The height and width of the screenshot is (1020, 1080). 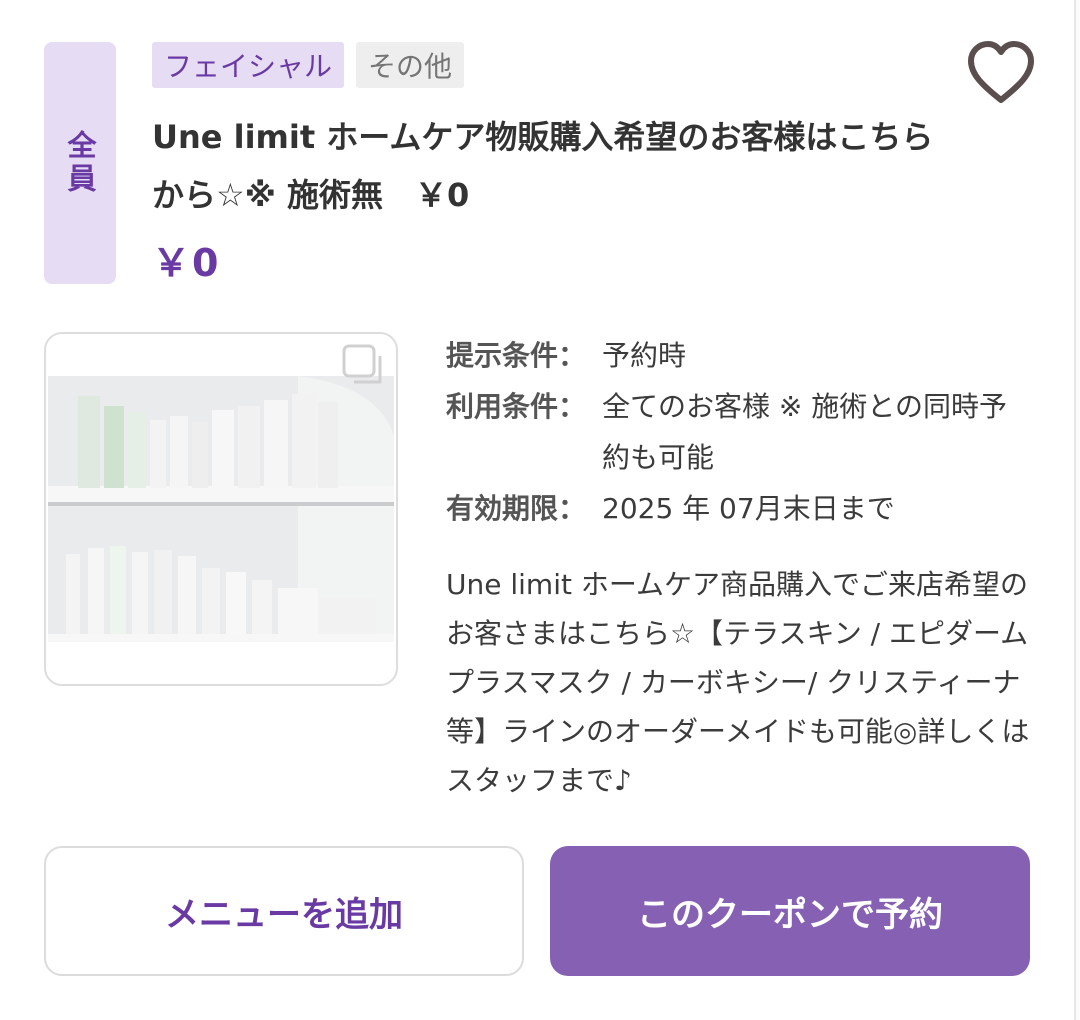 What do you see at coordinates (516, 508) in the screenshot?
I see `condition-label: 有効期限：` at bounding box center [516, 508].